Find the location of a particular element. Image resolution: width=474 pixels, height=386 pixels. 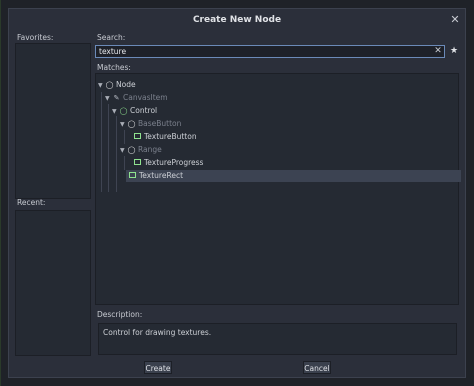

tree-item-canvasitem: ▼ ✎ CanvasItem is located at coordinates (136, 98).